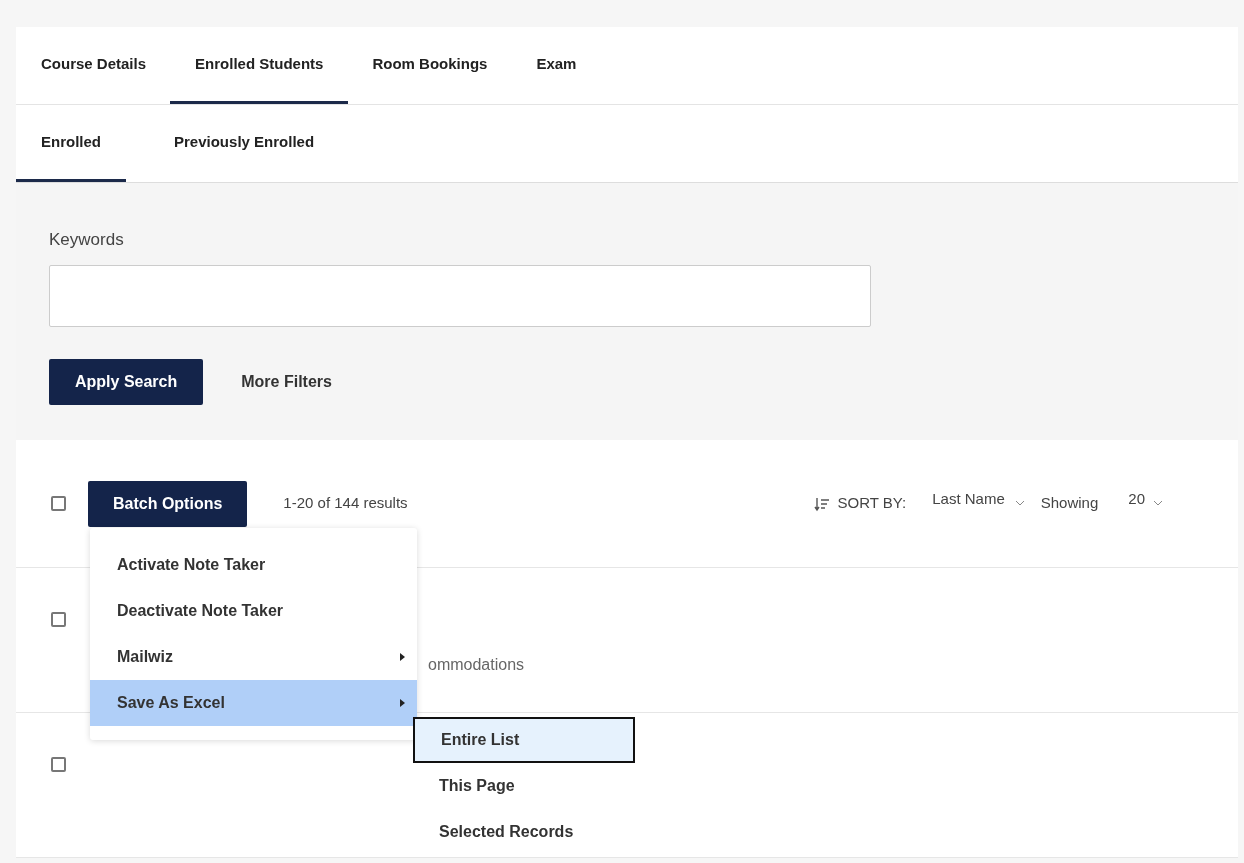 Image resolution: width=1244 pixels, height=863 pixels. What do you see at coordinates (556, 78) in the screenshot?
I see `tab: Exam` at bounding box center [556, 78].